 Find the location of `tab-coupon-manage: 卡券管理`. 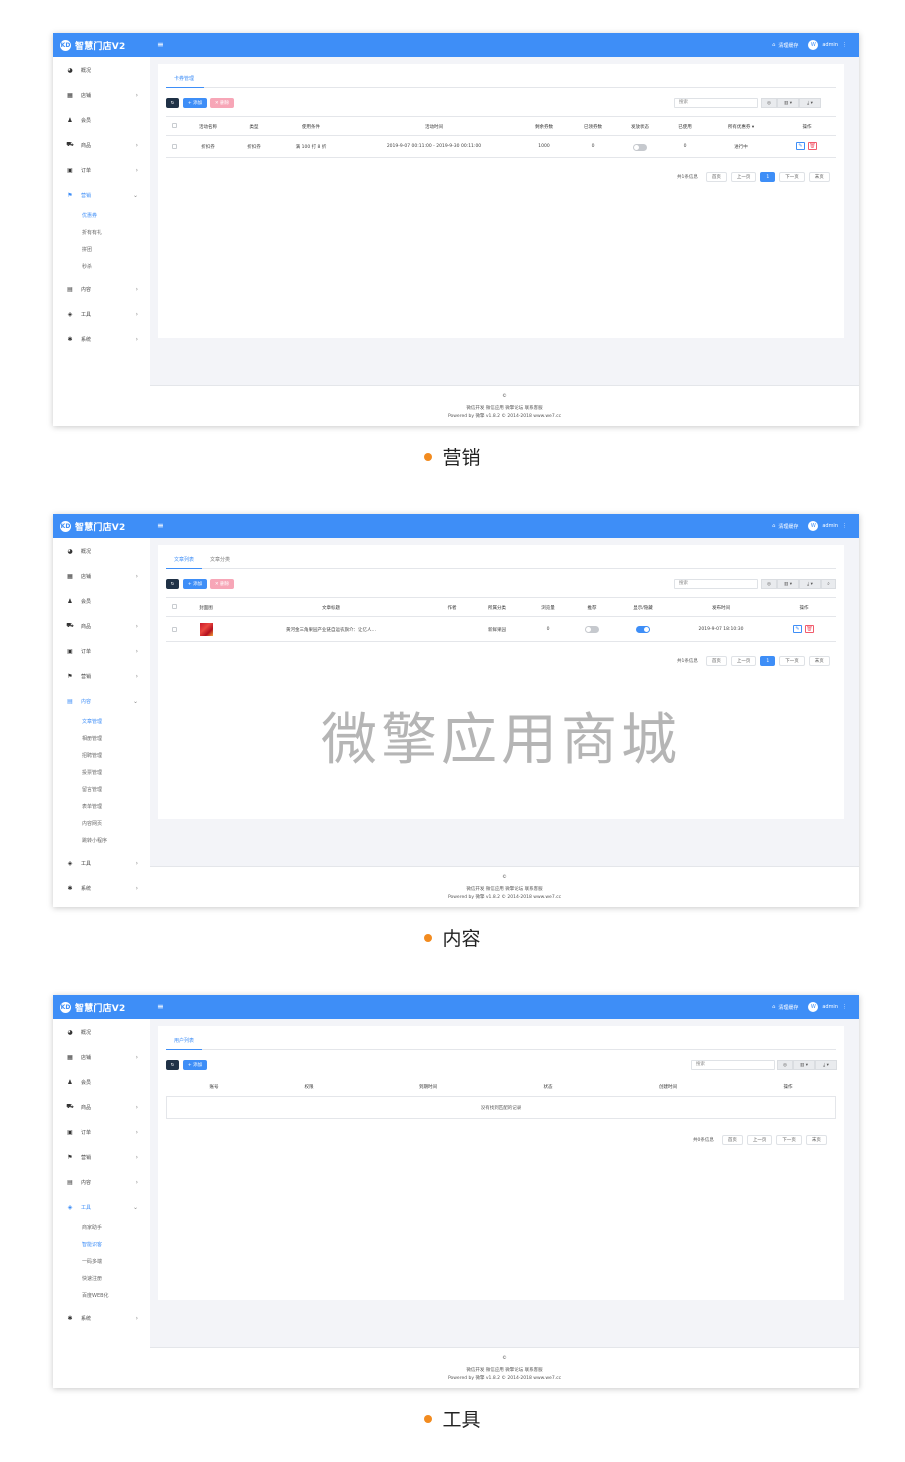

tab-coupon-manage: 卡券管理 is located at coordinates (184, 78).